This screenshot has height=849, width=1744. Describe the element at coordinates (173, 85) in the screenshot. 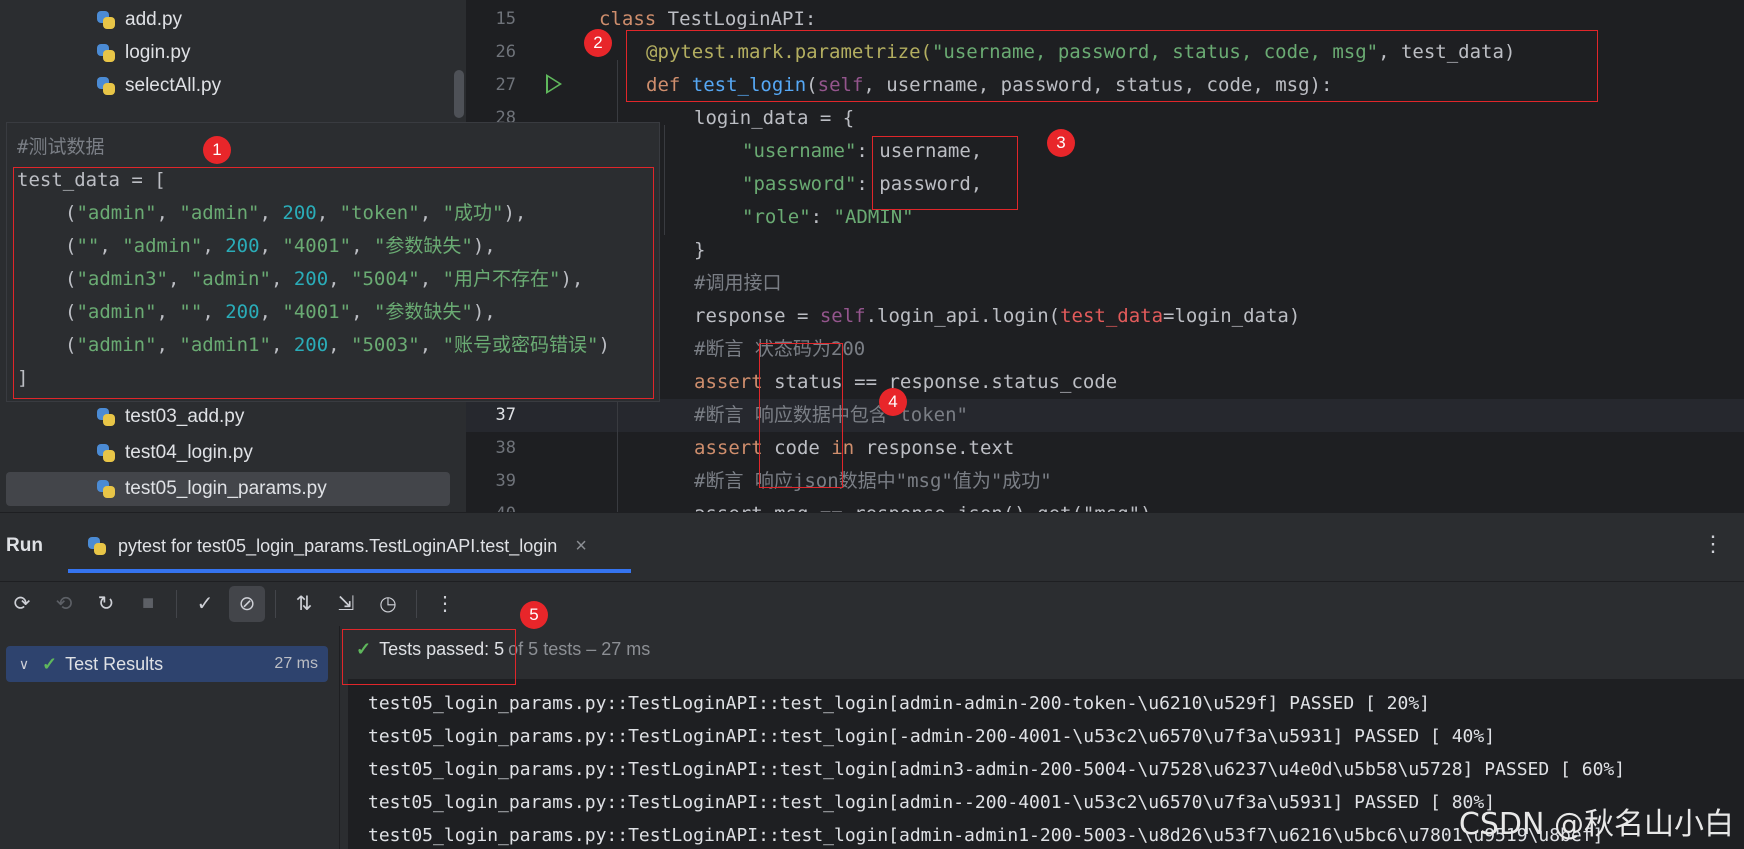

I see `tree-item-label: selectAll.py` at that location.